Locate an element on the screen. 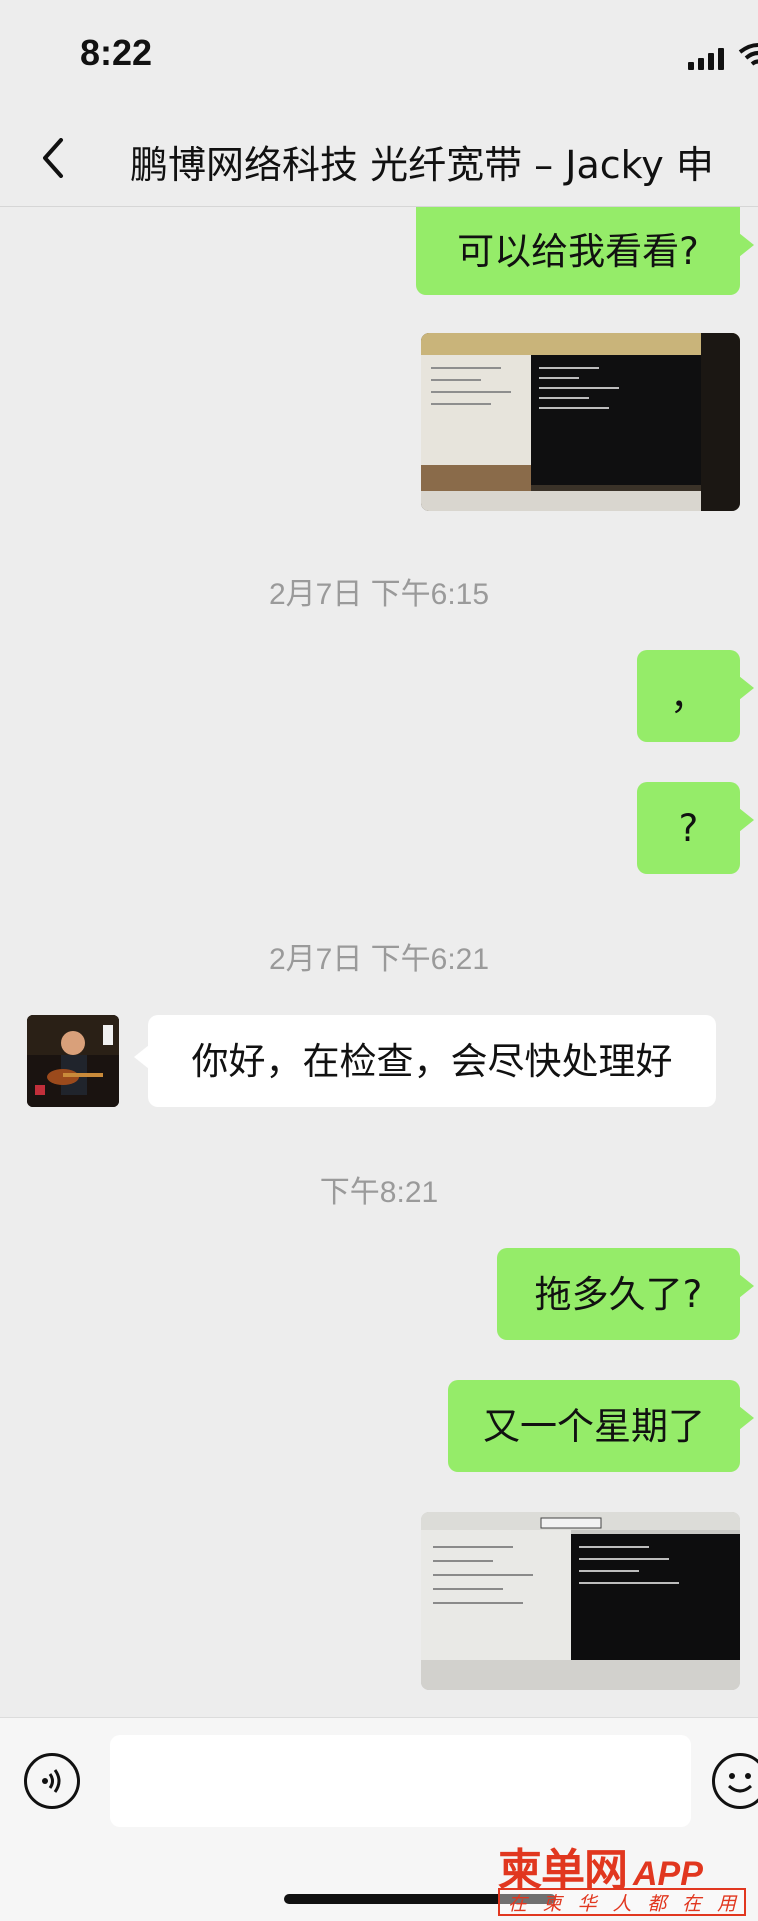  emoji-button is located at coordinates (735, 1781).